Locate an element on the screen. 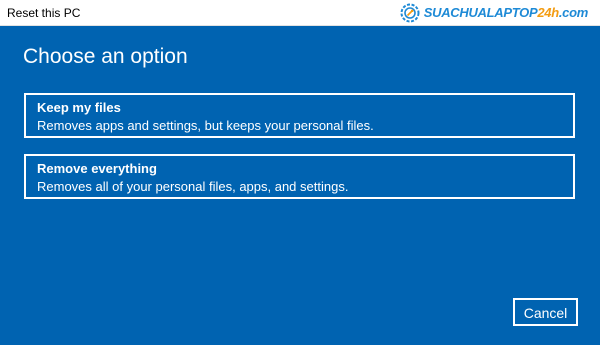 Image resolution: width=600 pixels, height=345 pixels. page-title: Choose an option is located at coordinates (105, 56).